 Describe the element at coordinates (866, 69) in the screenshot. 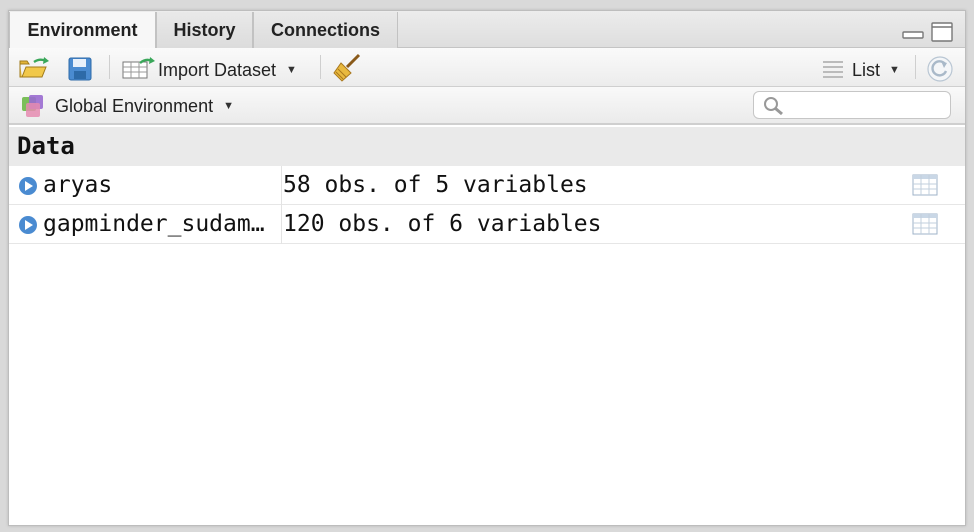

I see `view-mode-label: List` at that location.